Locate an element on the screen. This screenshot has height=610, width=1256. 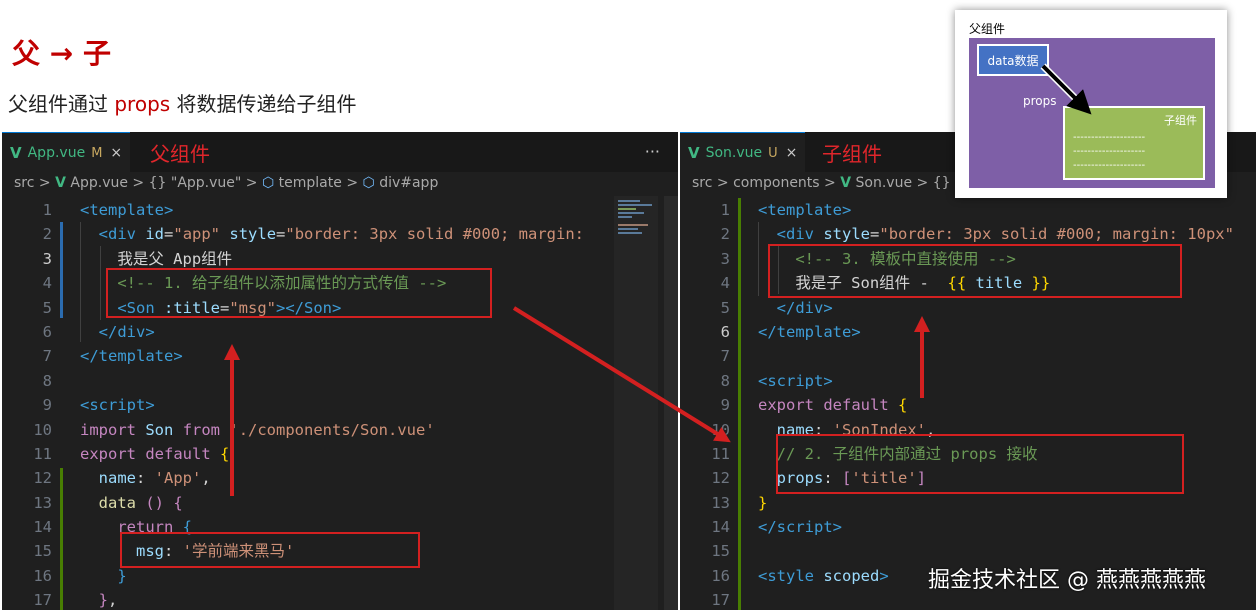
tab-name: App.vue is located at coordinates (56, 153).